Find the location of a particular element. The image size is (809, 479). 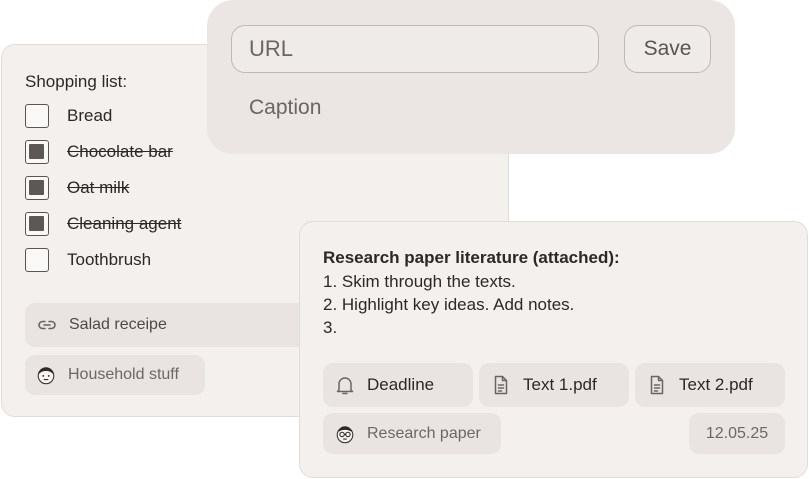

tag-chip-household: Household stuff is located at coordinates (115, 375).